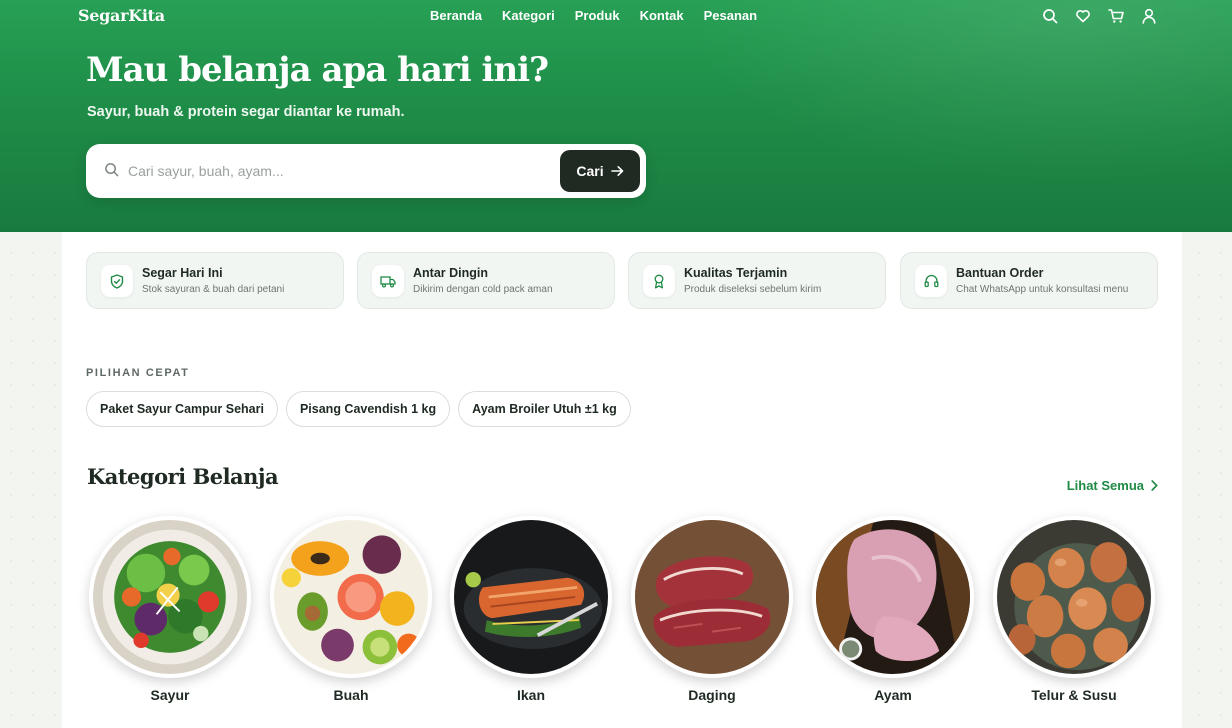 Image resolution: width=1232 pixels, height=728 pixels. I want to click on nav-link-kontak: Kontak, so click(662, 15).